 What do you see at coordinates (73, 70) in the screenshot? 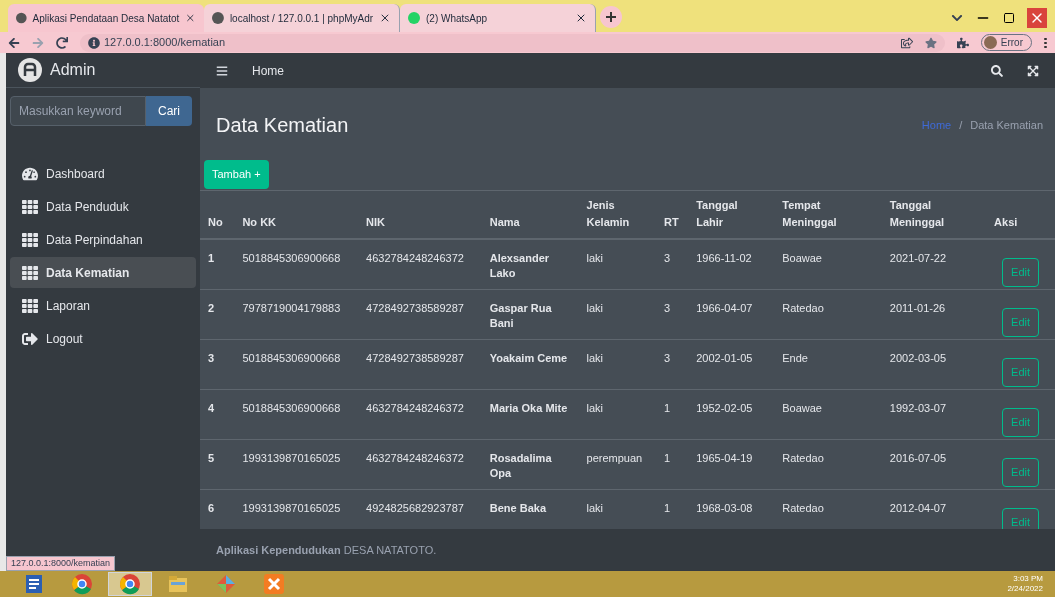
I see `brand-title: Admin` at bounding box center [73, 70].